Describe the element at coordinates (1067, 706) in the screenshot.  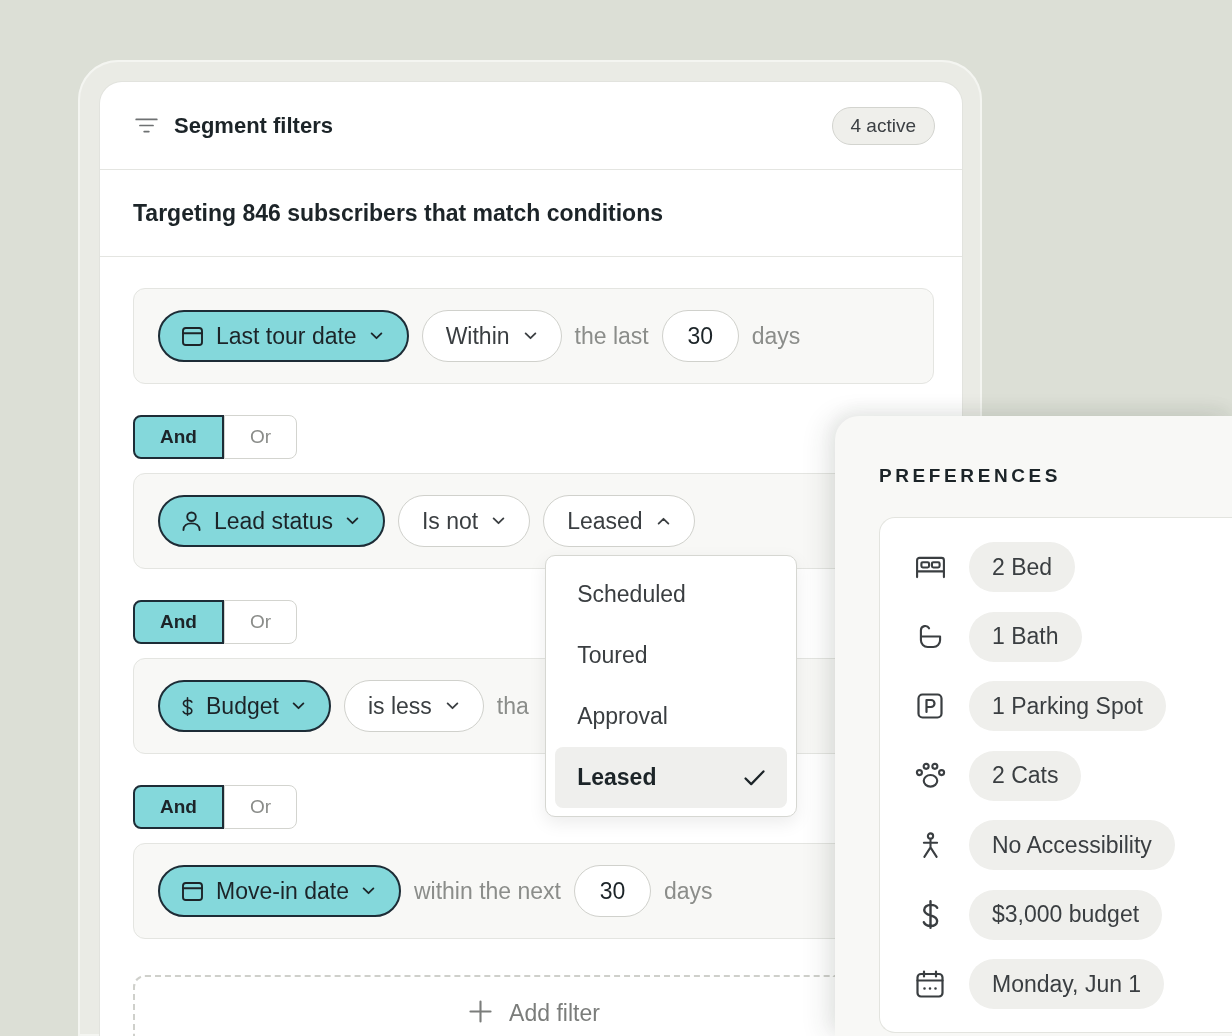
I see `preference-chip: 1 Parking Spot` at that location.